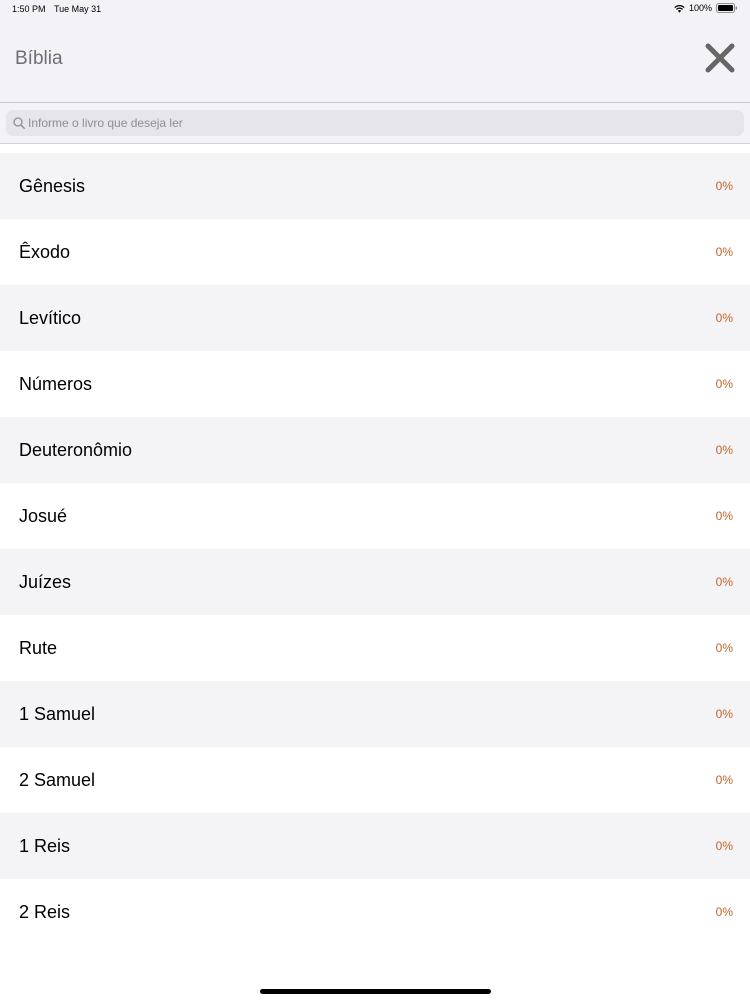 Image resolution: width=750 pixels, height=1000 pixels. Describe the element at coordinates (45, 251) in the screenshot. I see `book-name: Êxodo` at that location.